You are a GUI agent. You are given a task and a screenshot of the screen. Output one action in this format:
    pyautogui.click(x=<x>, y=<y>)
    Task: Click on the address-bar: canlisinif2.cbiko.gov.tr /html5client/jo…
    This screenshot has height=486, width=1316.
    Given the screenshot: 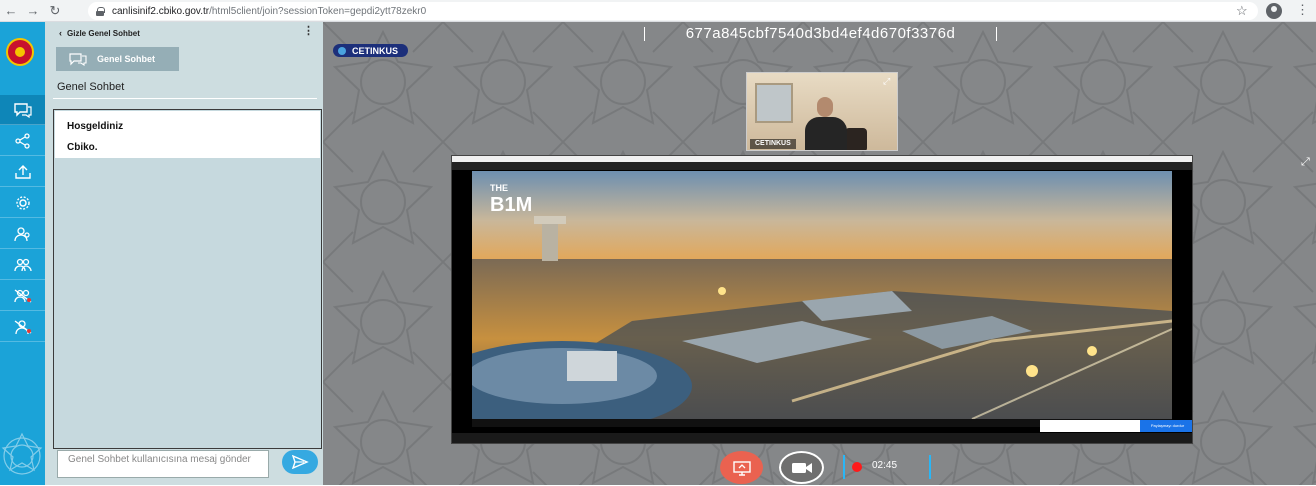 What is the action you would take?
    pyautogui.click(x=673, y=11)
    